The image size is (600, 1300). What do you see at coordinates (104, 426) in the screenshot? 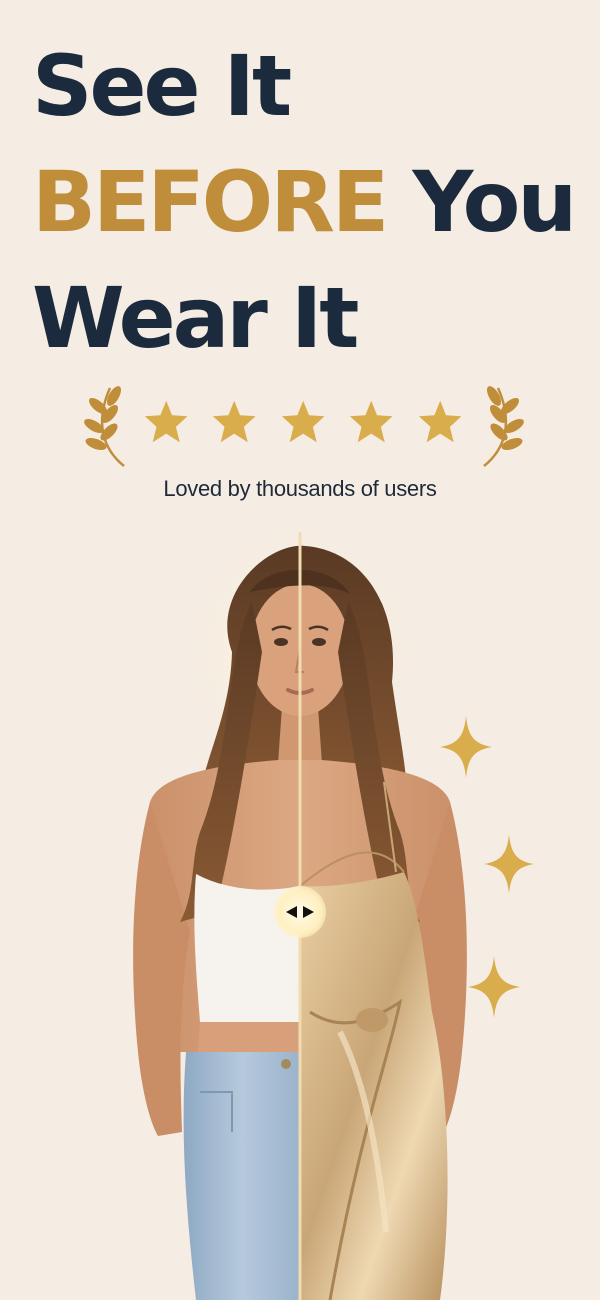
I see `laurel-left-icon` at bounding box center [104, 426].